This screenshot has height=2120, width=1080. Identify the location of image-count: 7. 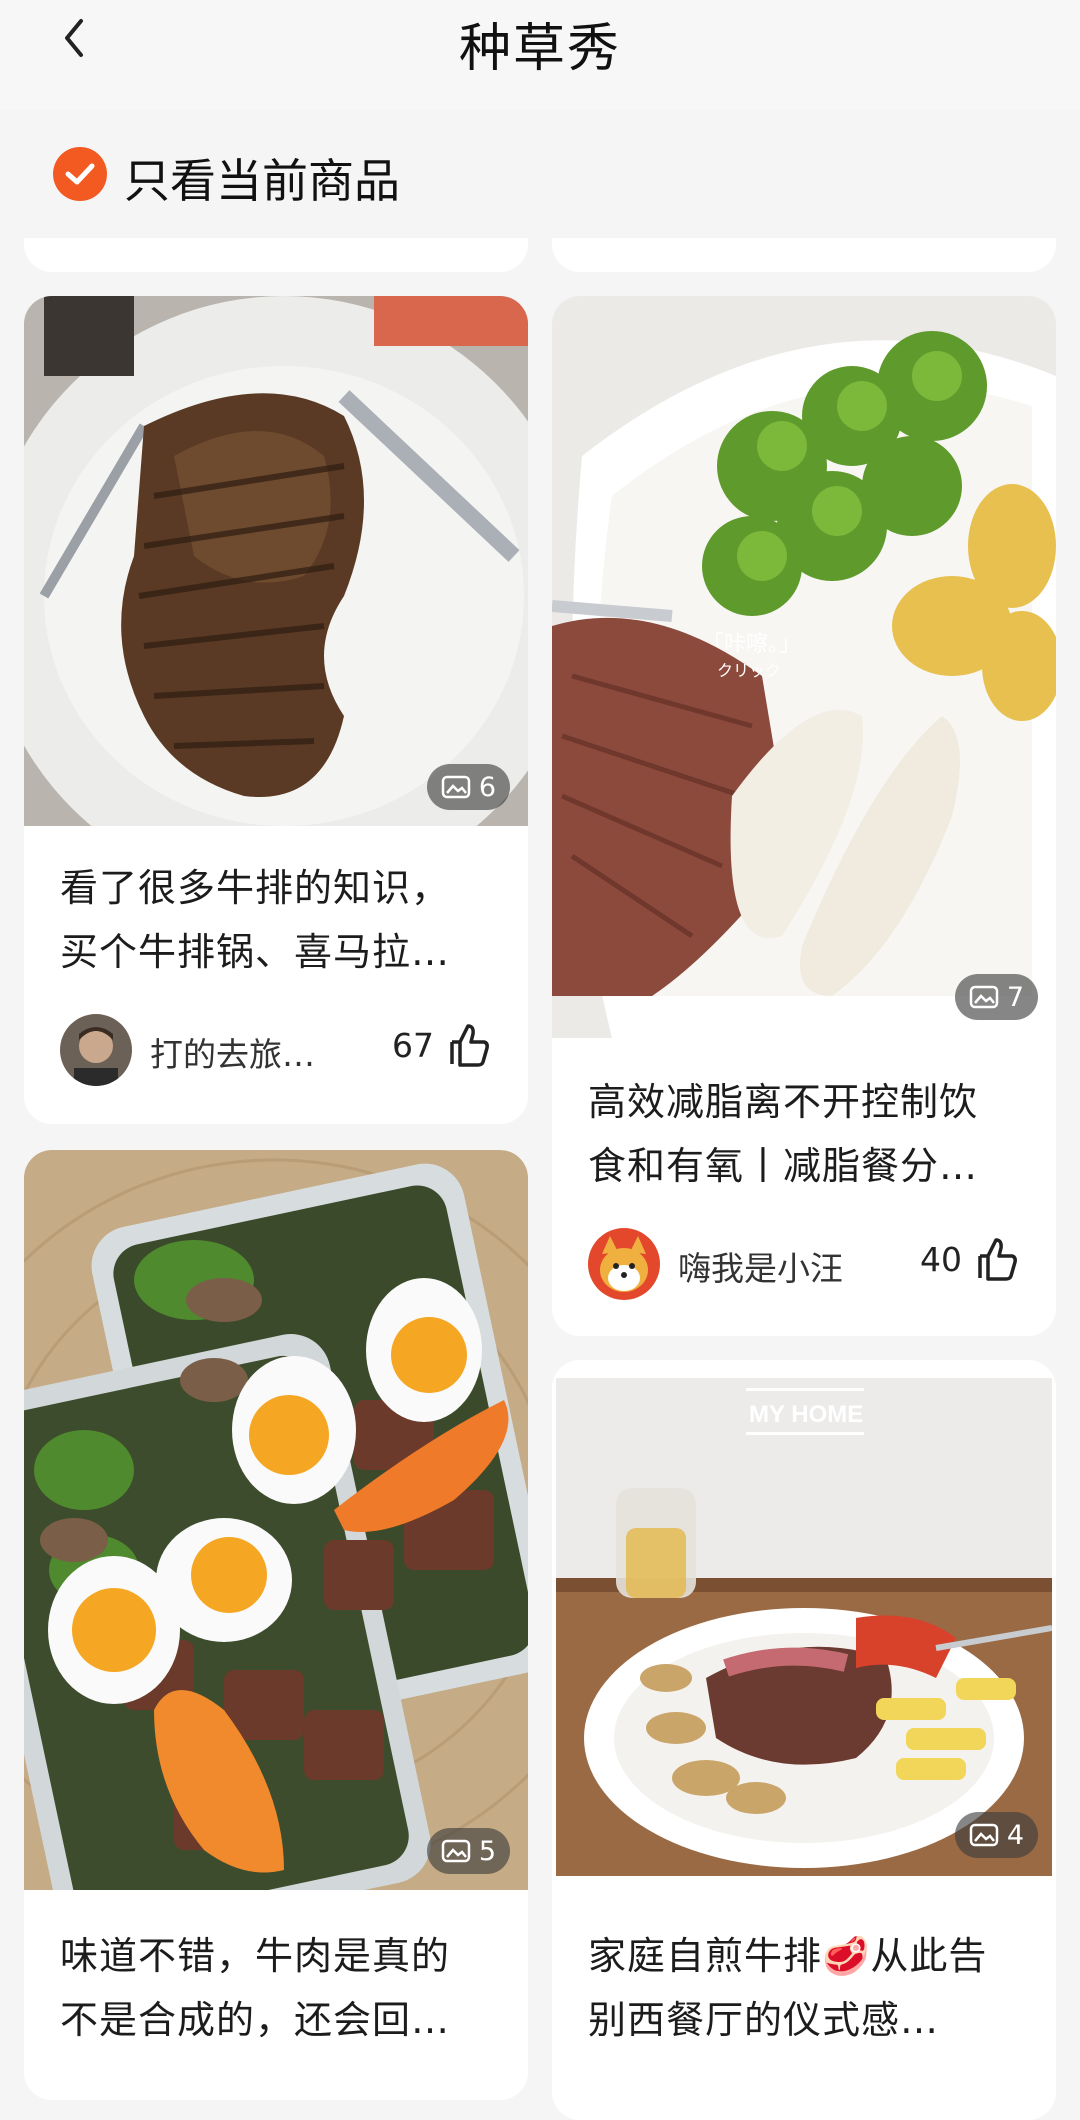
(1015, 997).